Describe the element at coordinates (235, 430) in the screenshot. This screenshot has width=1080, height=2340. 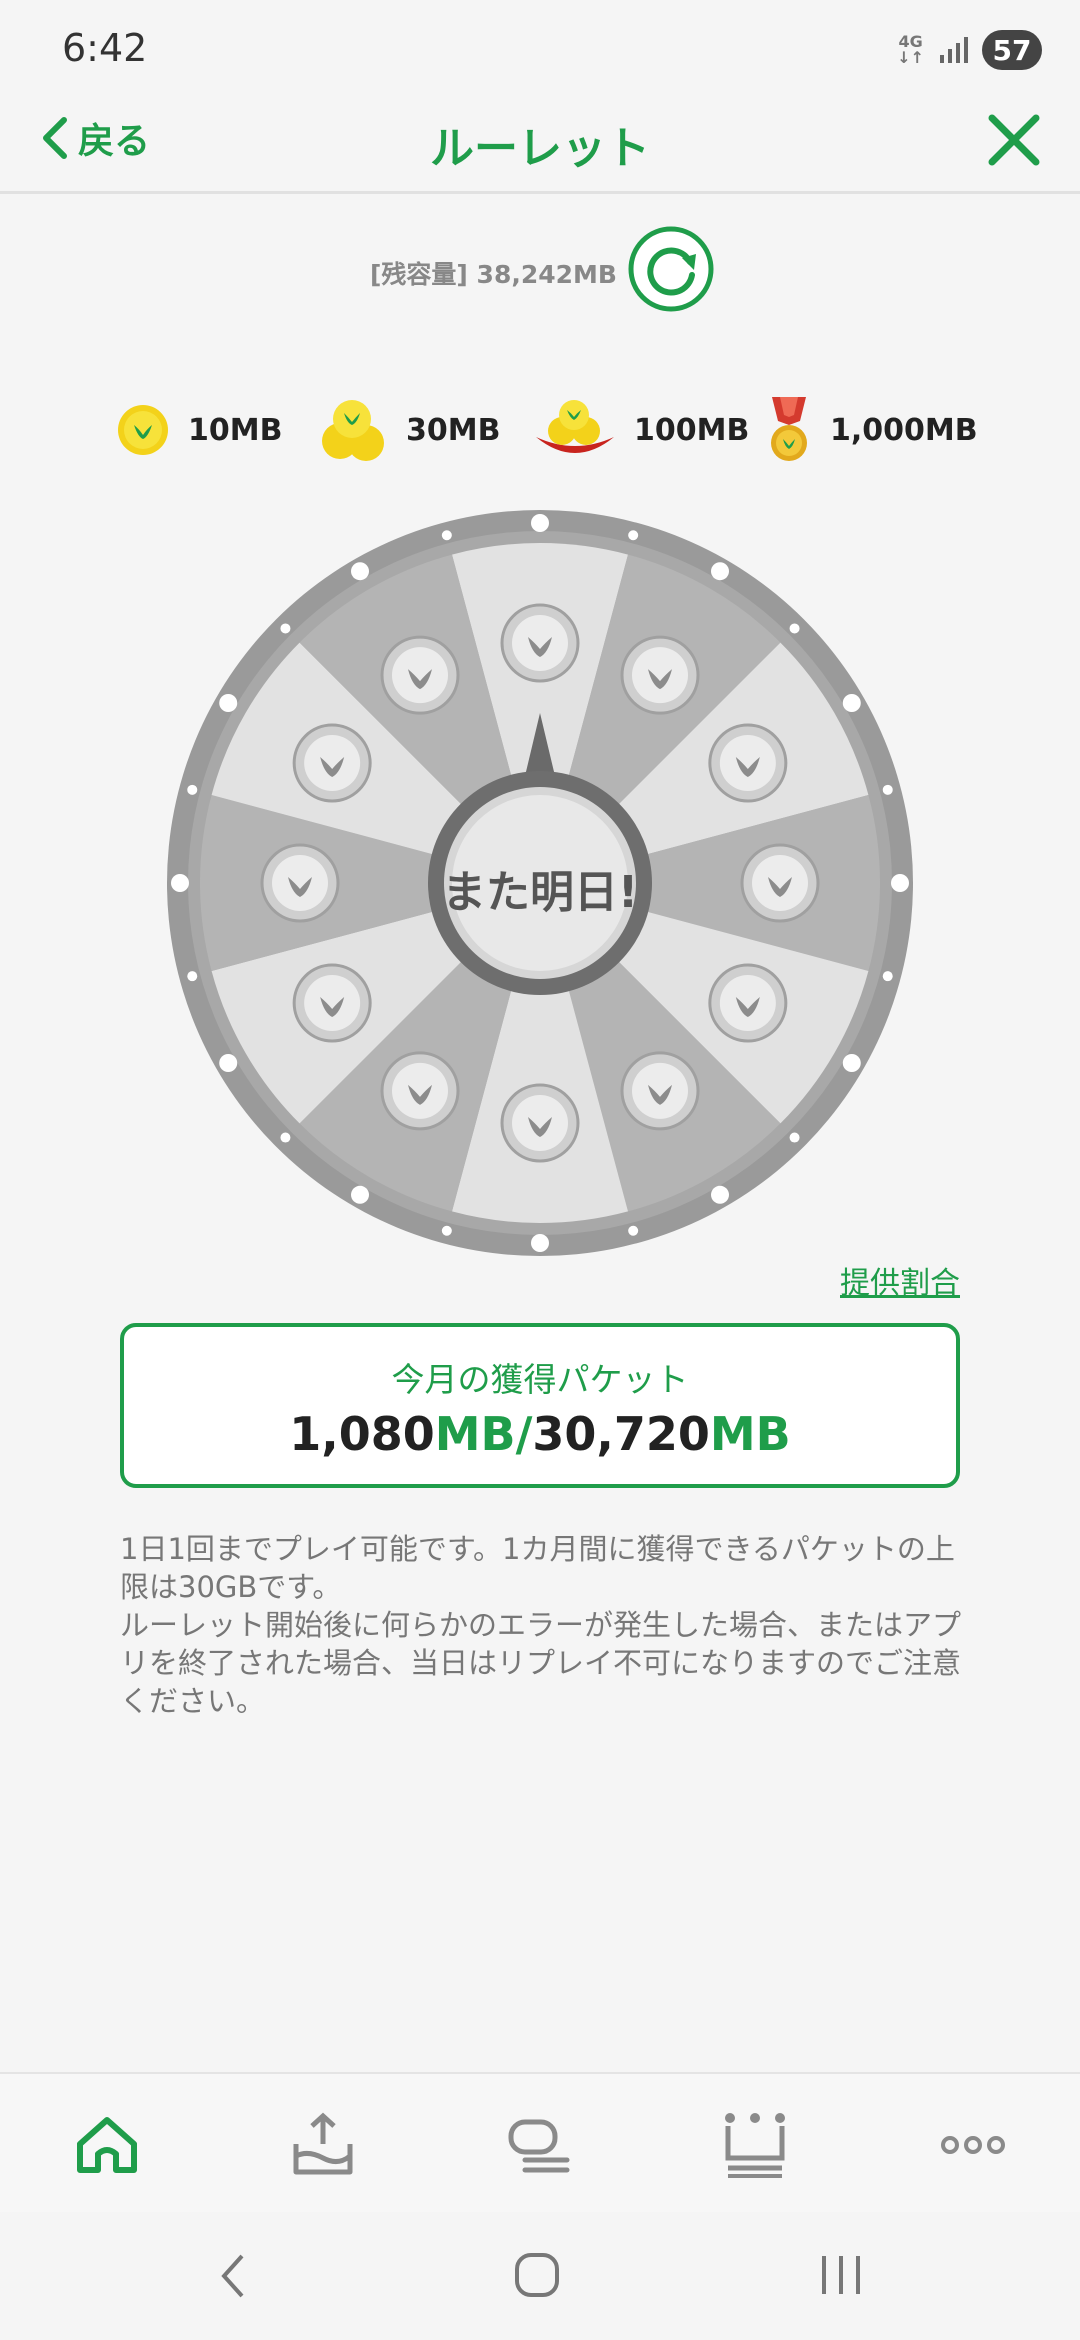
I see `legend-label: 10MB` at that location.